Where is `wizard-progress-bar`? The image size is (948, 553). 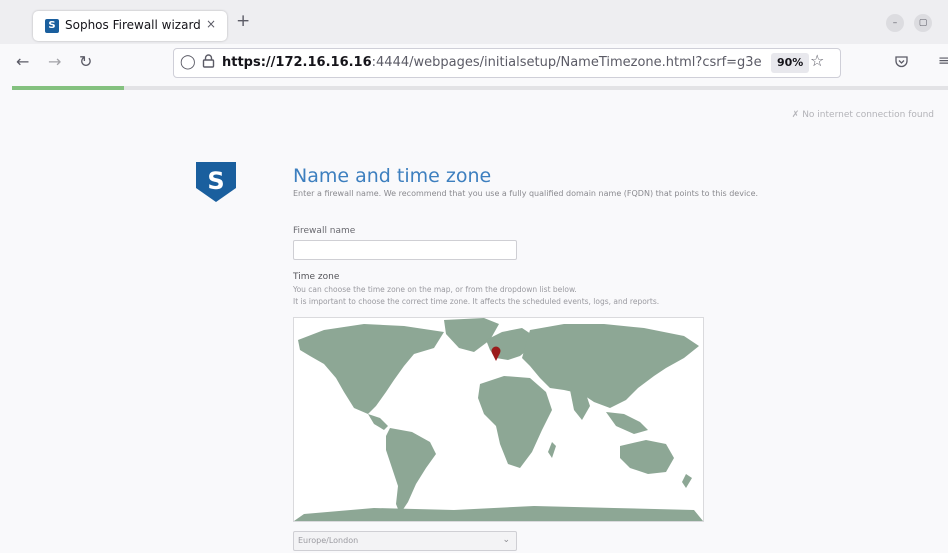
wizard-progress-bar is located at coordinates (480, 88).